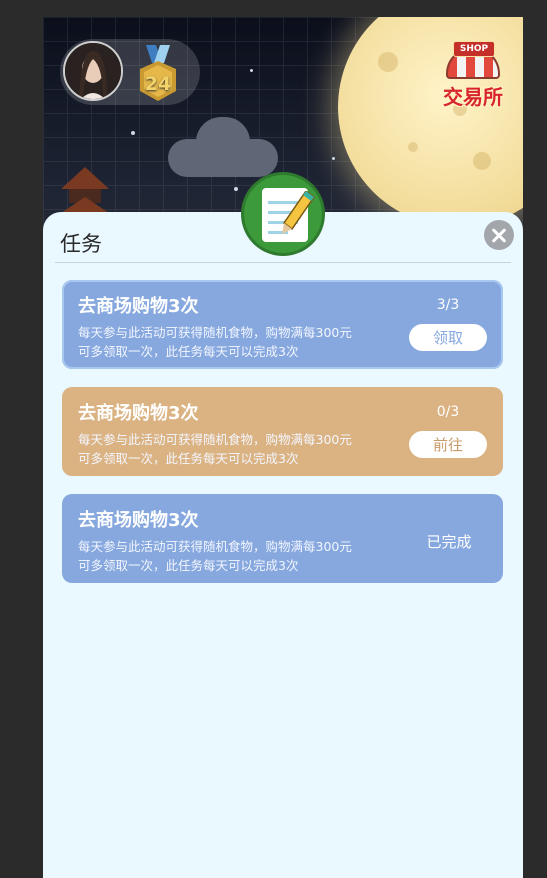 The height and width of the screenshot is (878, 547). Describe the element at coordinates (474, 49) in the screenshot. I see `shop-sign: SHOP` at that location.